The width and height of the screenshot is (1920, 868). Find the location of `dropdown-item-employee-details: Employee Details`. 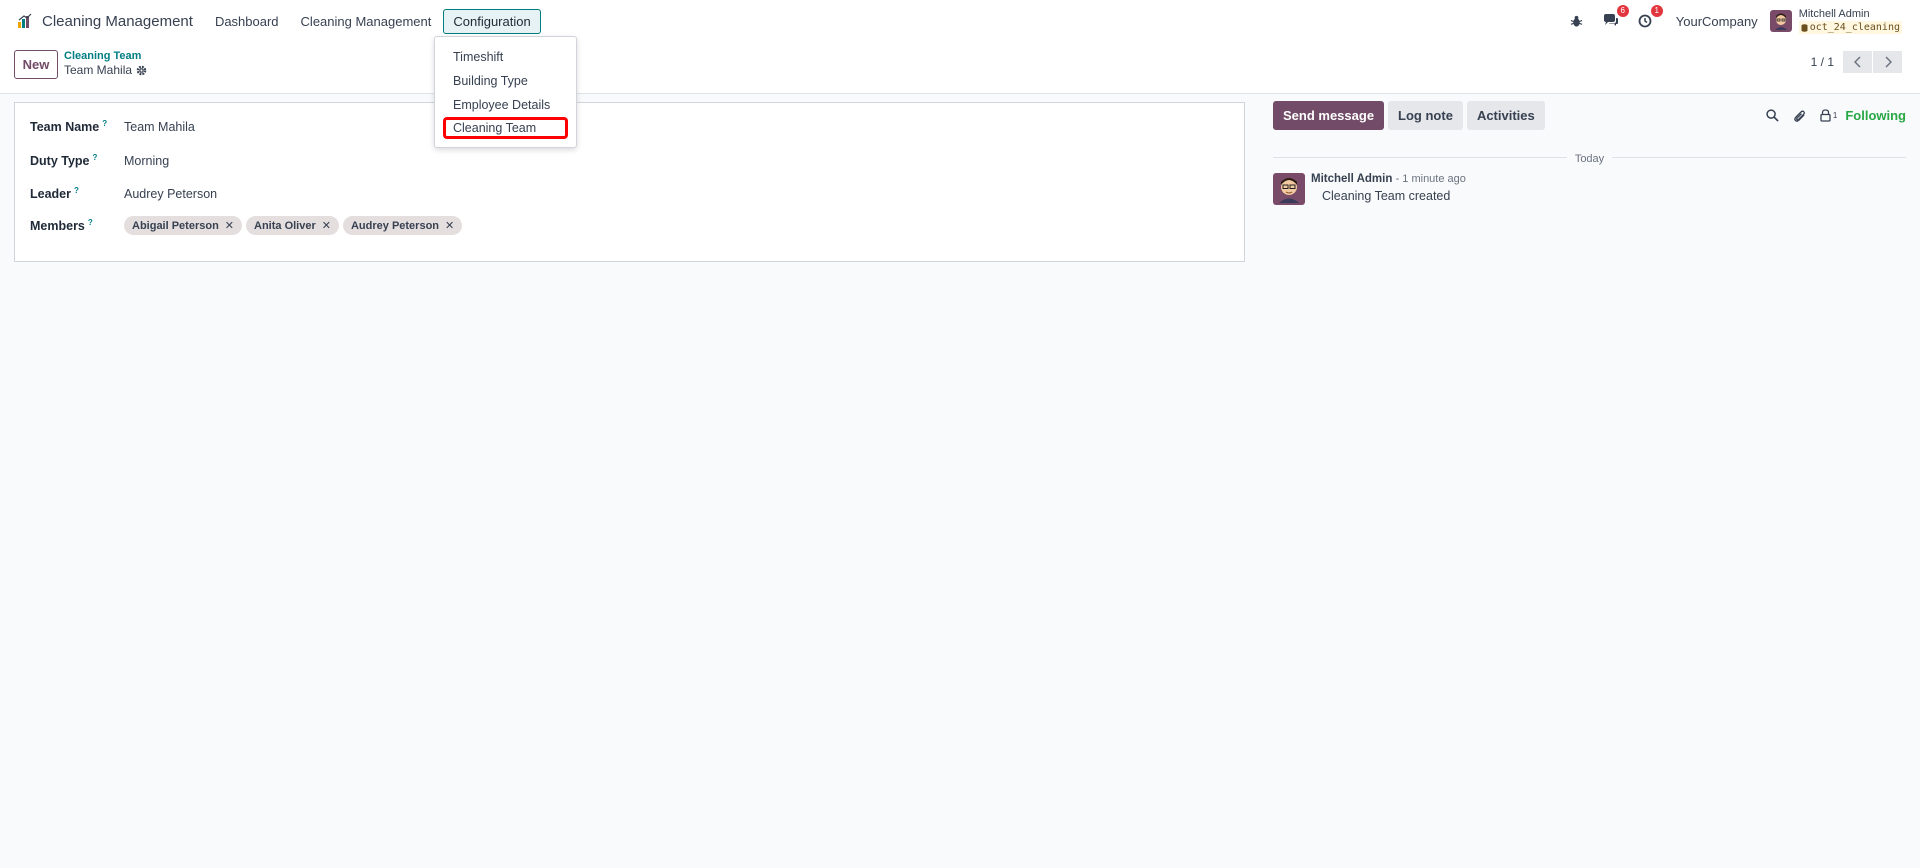

dropdown-item-employee-details: Employee Details is located at coordinates (505, 105).